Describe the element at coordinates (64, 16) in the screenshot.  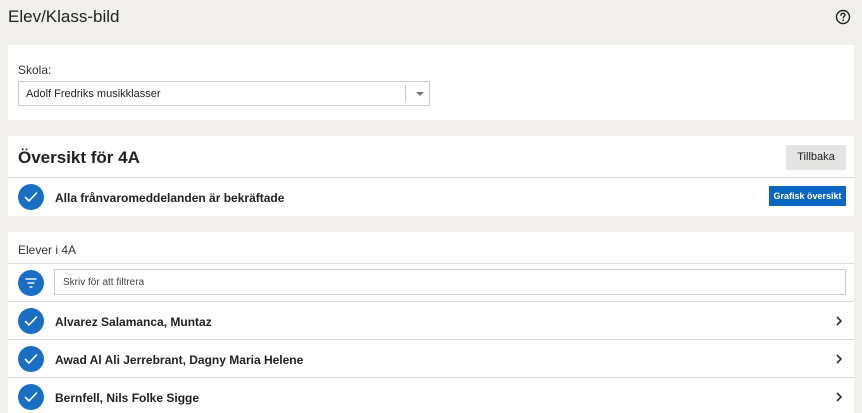
I see `page-title: Elev/Klass-bild` at that location.